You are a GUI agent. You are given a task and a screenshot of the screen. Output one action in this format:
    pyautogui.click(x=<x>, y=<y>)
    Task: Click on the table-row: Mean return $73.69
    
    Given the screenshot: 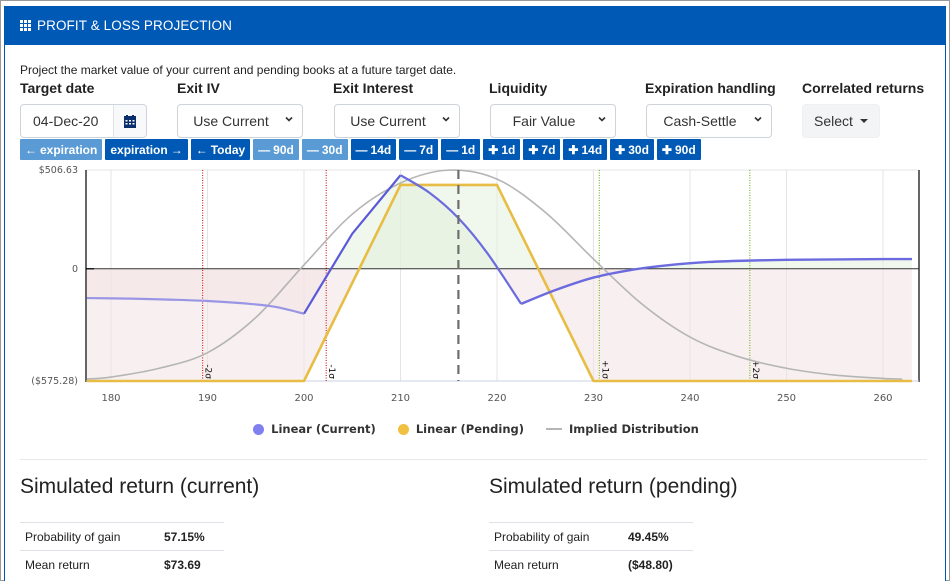 What is the action you would take?
    pyautogui.click(x=122, y=564)
    